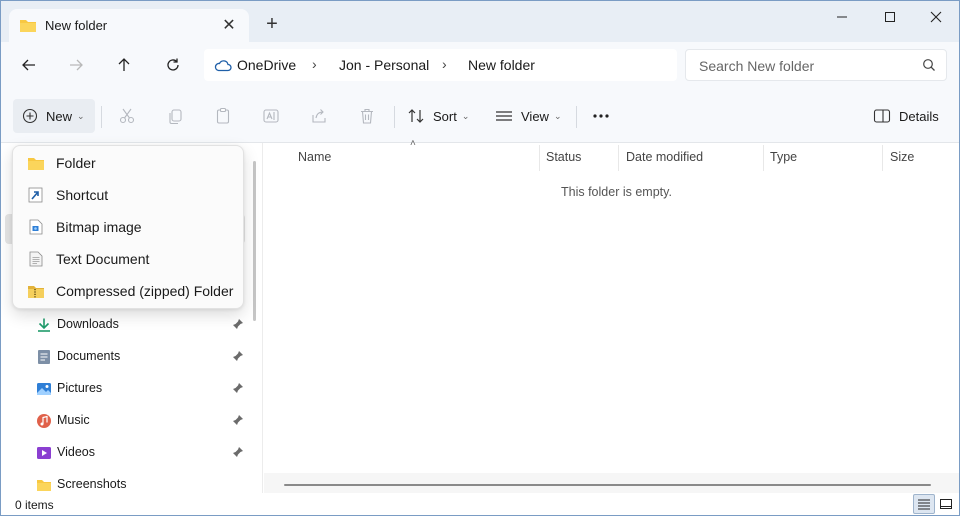 The image size is (960, 516). Describe the element at coordinates (616, 192) in the screenshot. I see `empty-folder-message: This folder is empty.` at that location.